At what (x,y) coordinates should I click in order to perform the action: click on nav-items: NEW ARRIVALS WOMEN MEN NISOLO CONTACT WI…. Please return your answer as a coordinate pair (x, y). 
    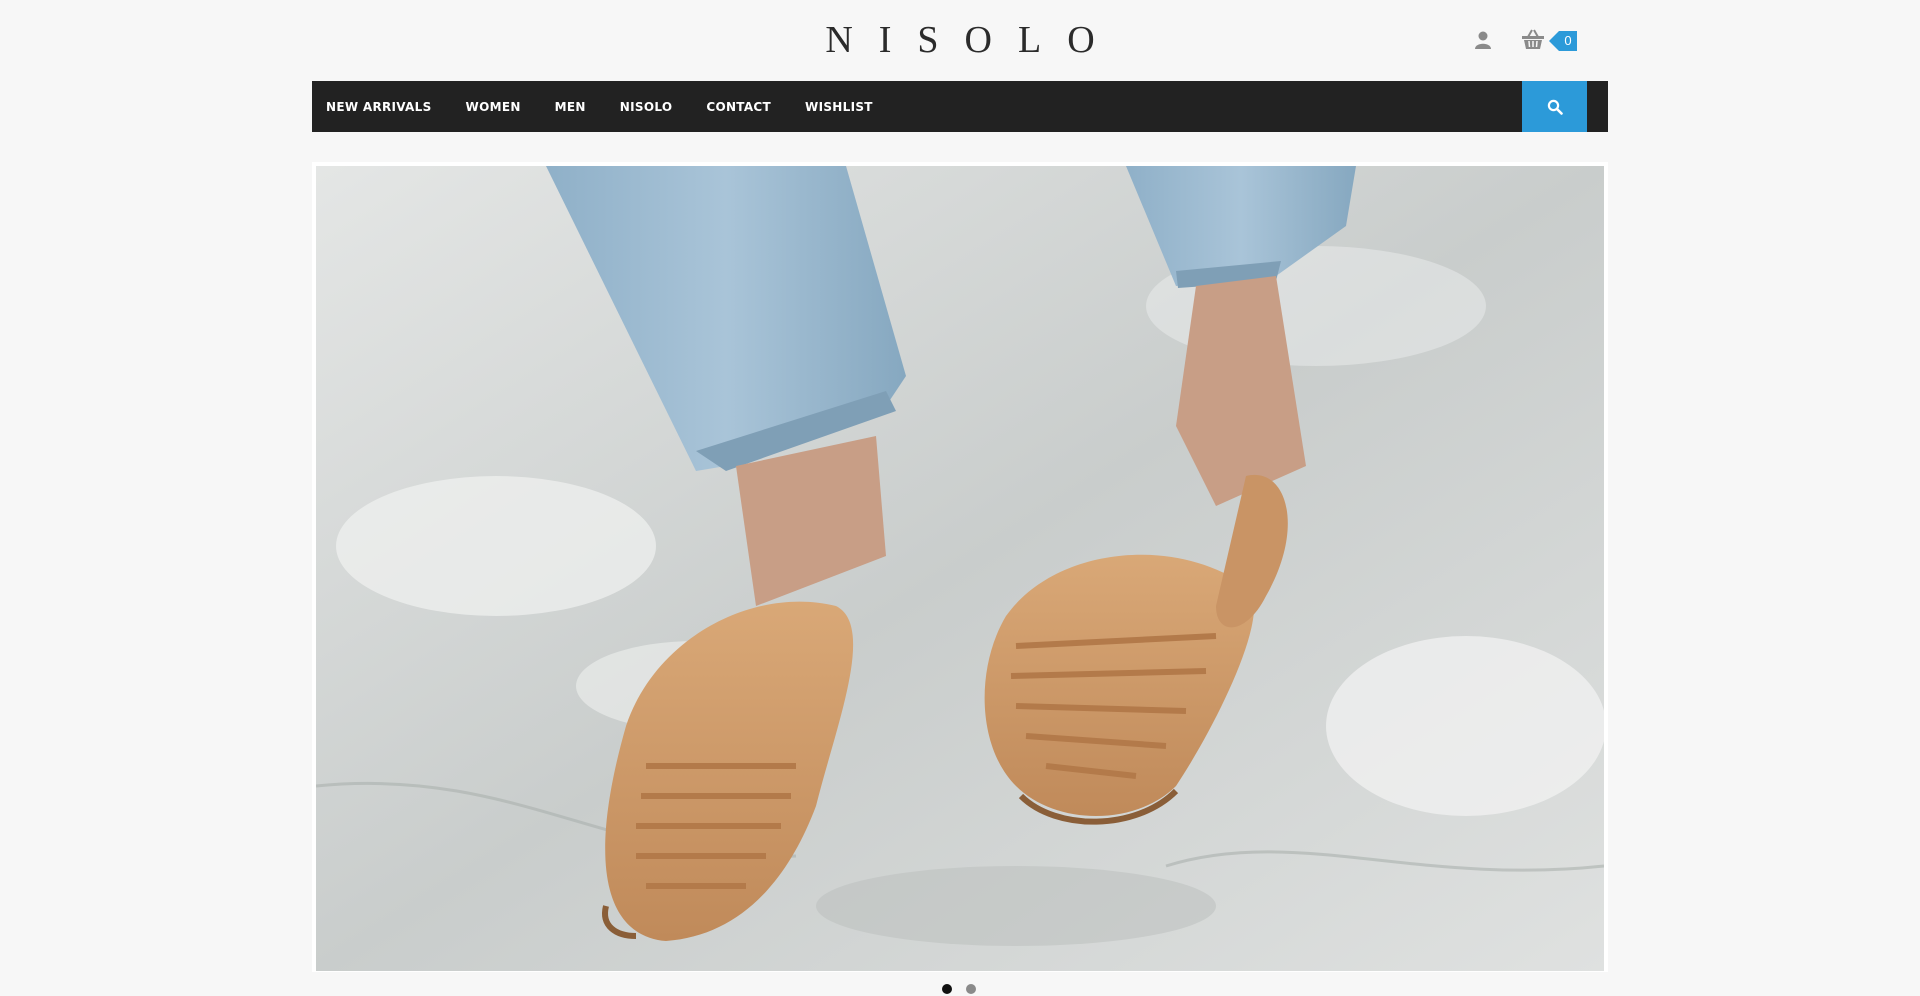
    Looking at the image, I should click on (616, 106).